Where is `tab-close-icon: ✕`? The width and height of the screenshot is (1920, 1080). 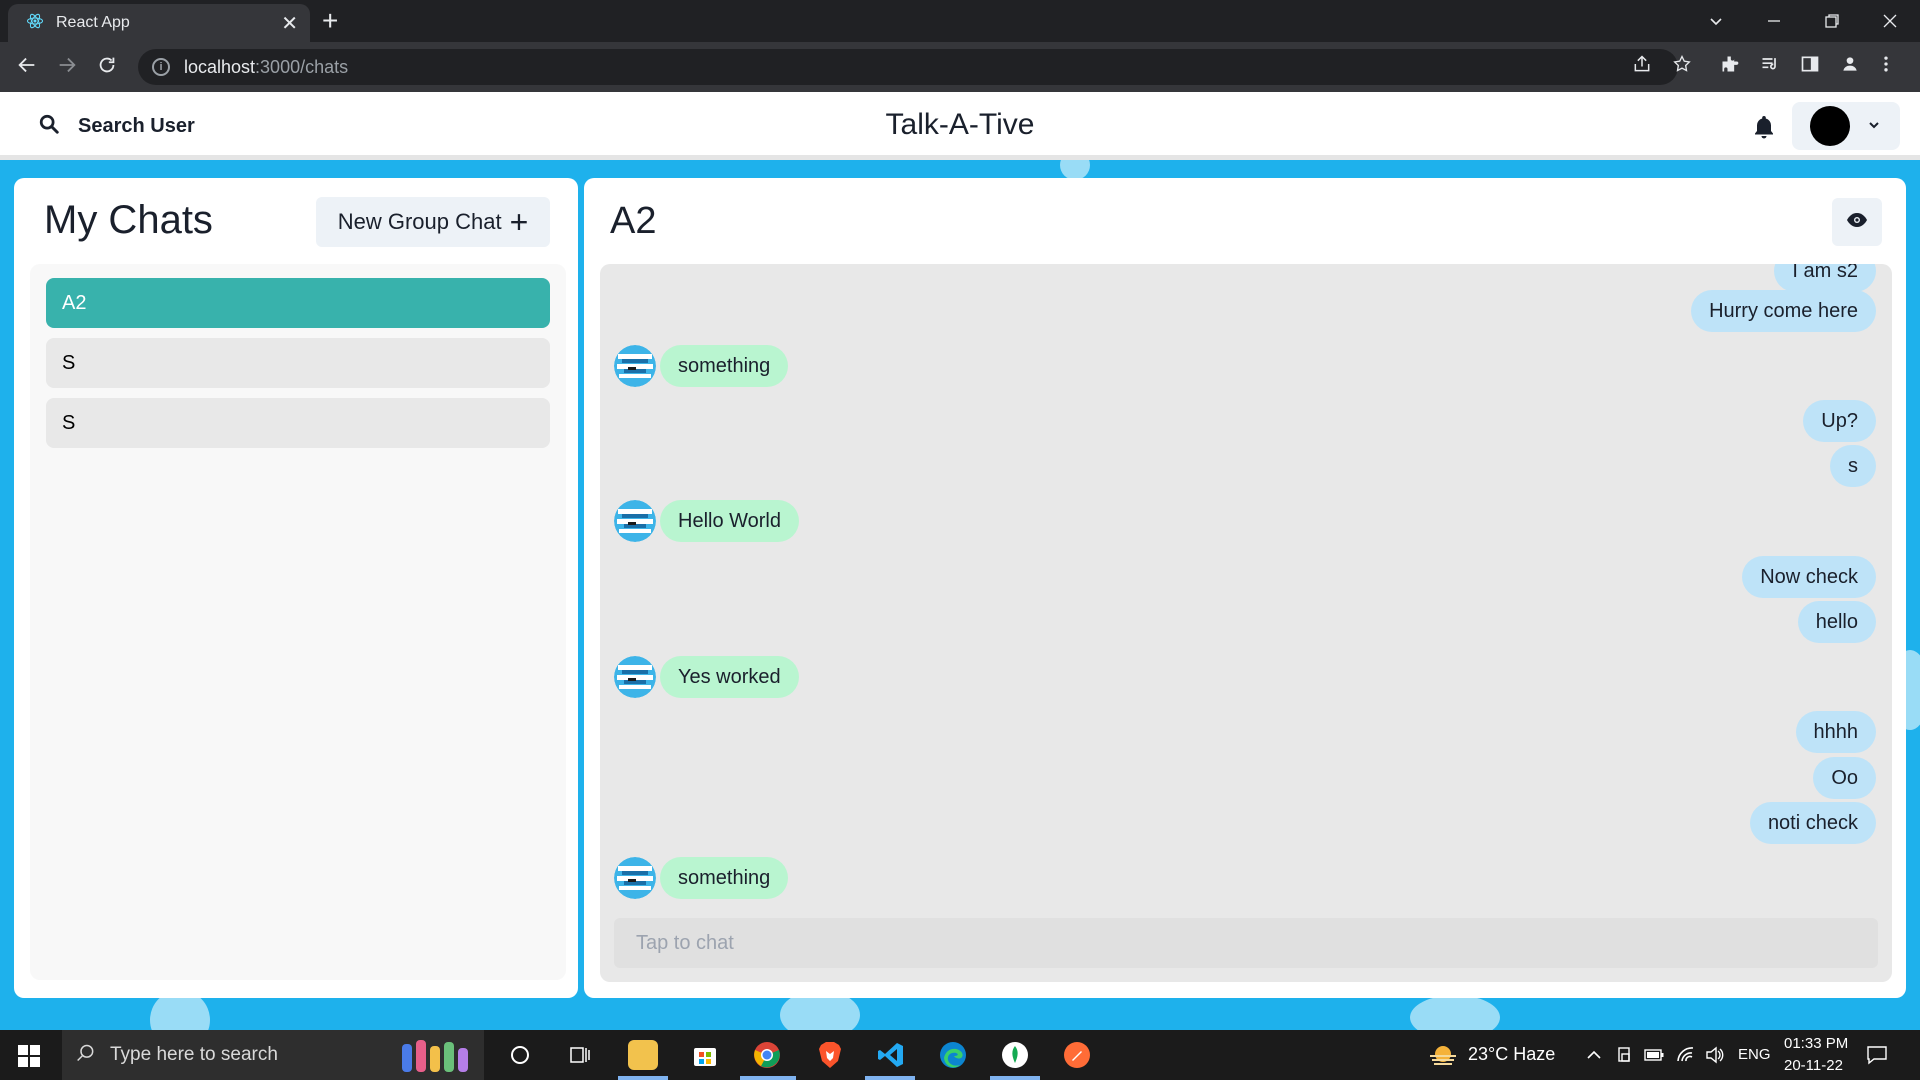
tab-close-icon: ✕ is located at coordinates (289, 23).